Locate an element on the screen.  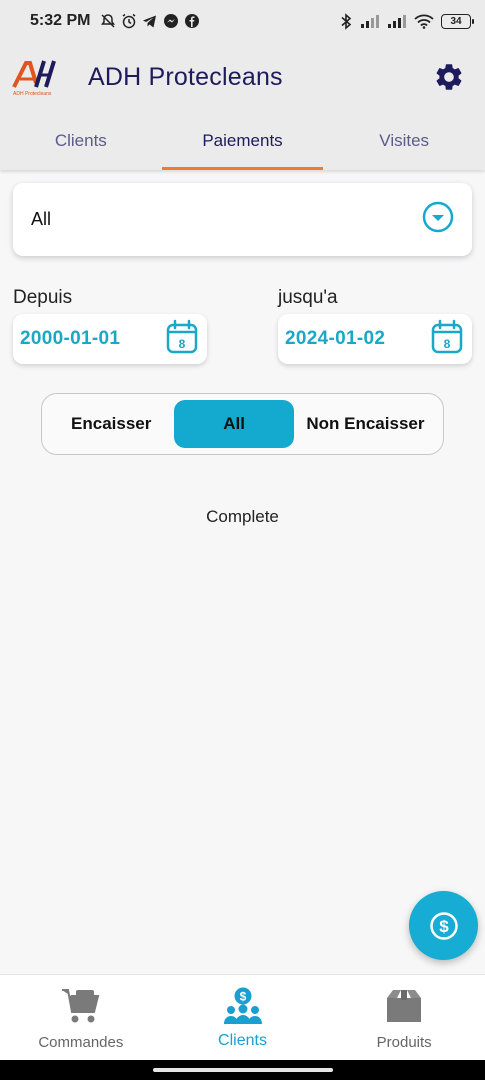
status-bar: 5:32 PM 34 is located at coordinates (242, 21).